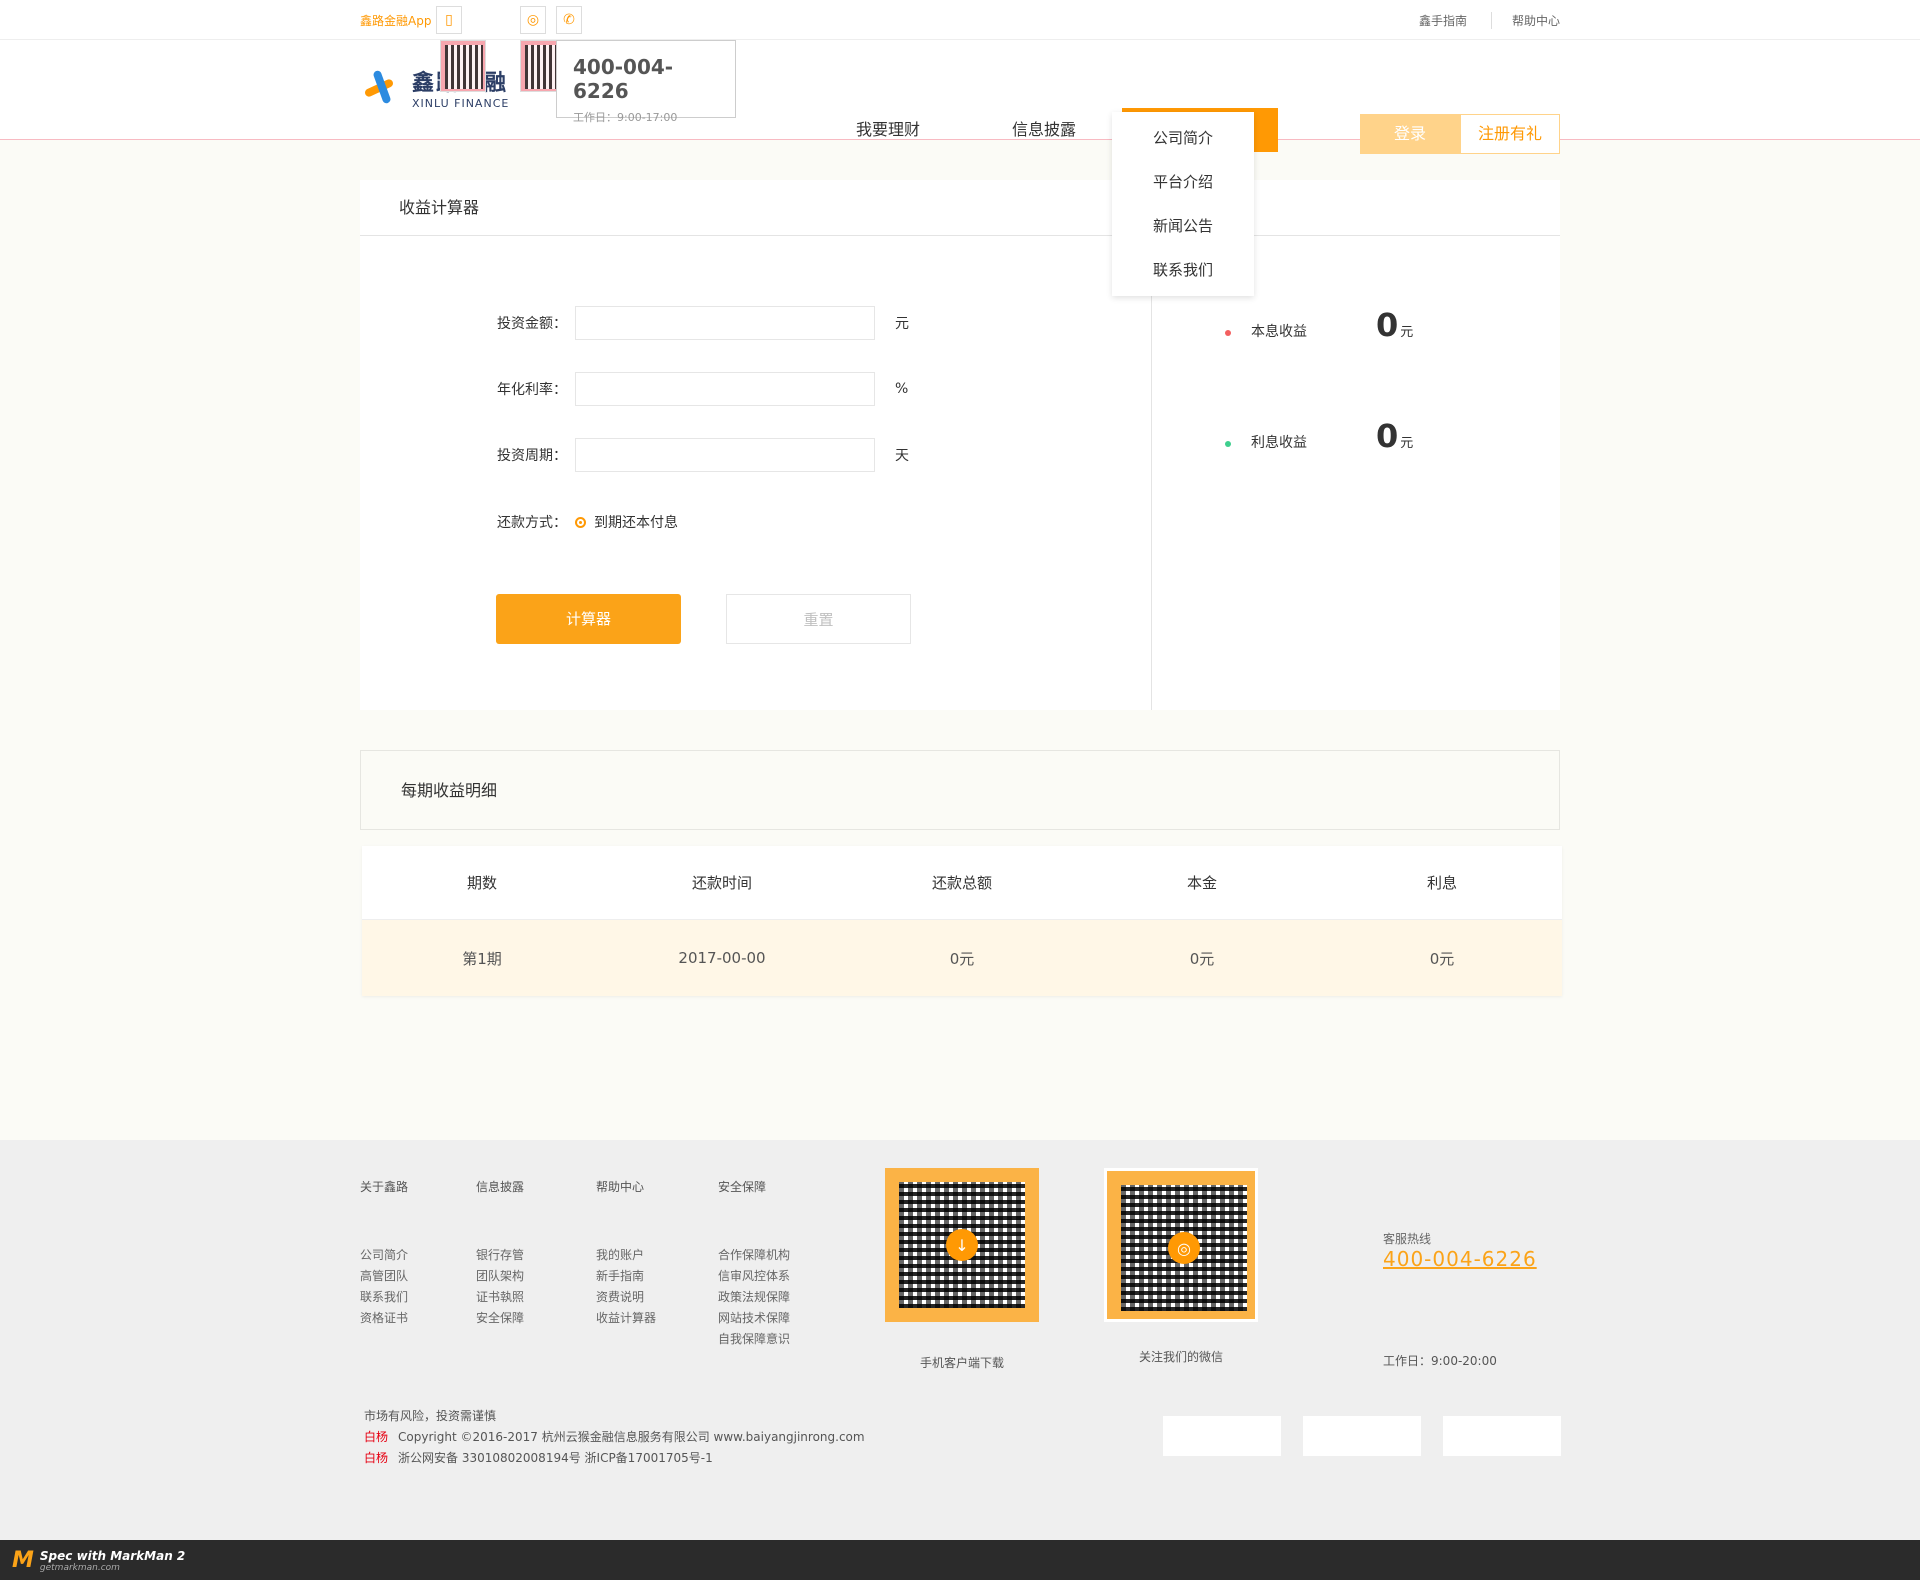 The width and height of the screenshot is (1920, 1580). What do you see at coordinates (960, 208) in the screenshot?
I see `calculator-title: 收益计算器` at bounding box center [960, 208].